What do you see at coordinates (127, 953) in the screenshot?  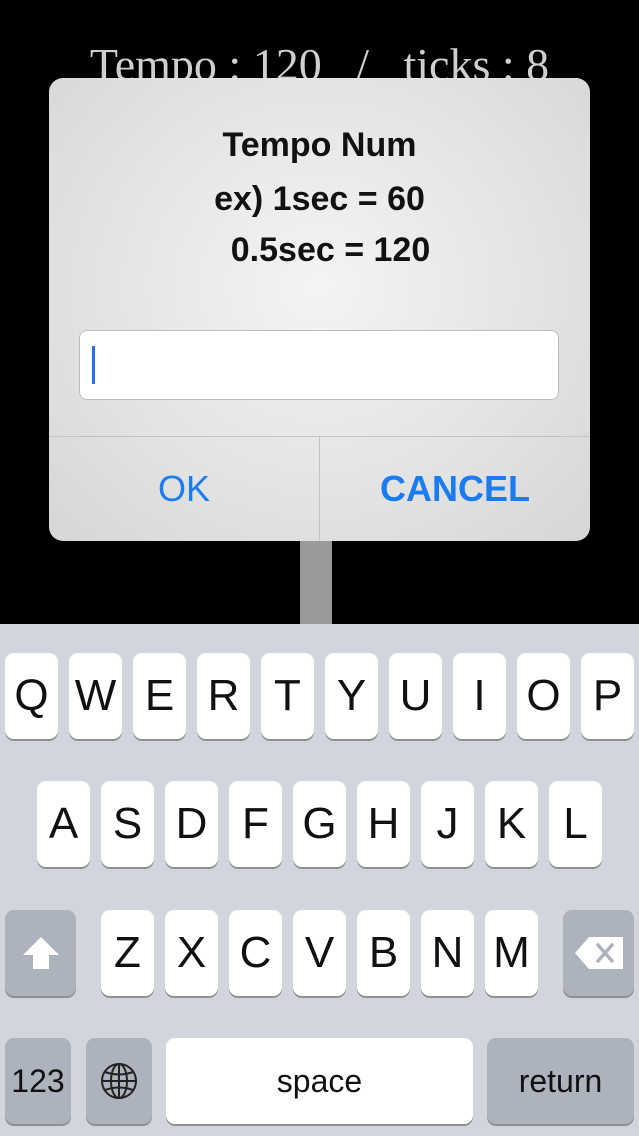 I see `key-z: Z` at bounding box center [127, 953].